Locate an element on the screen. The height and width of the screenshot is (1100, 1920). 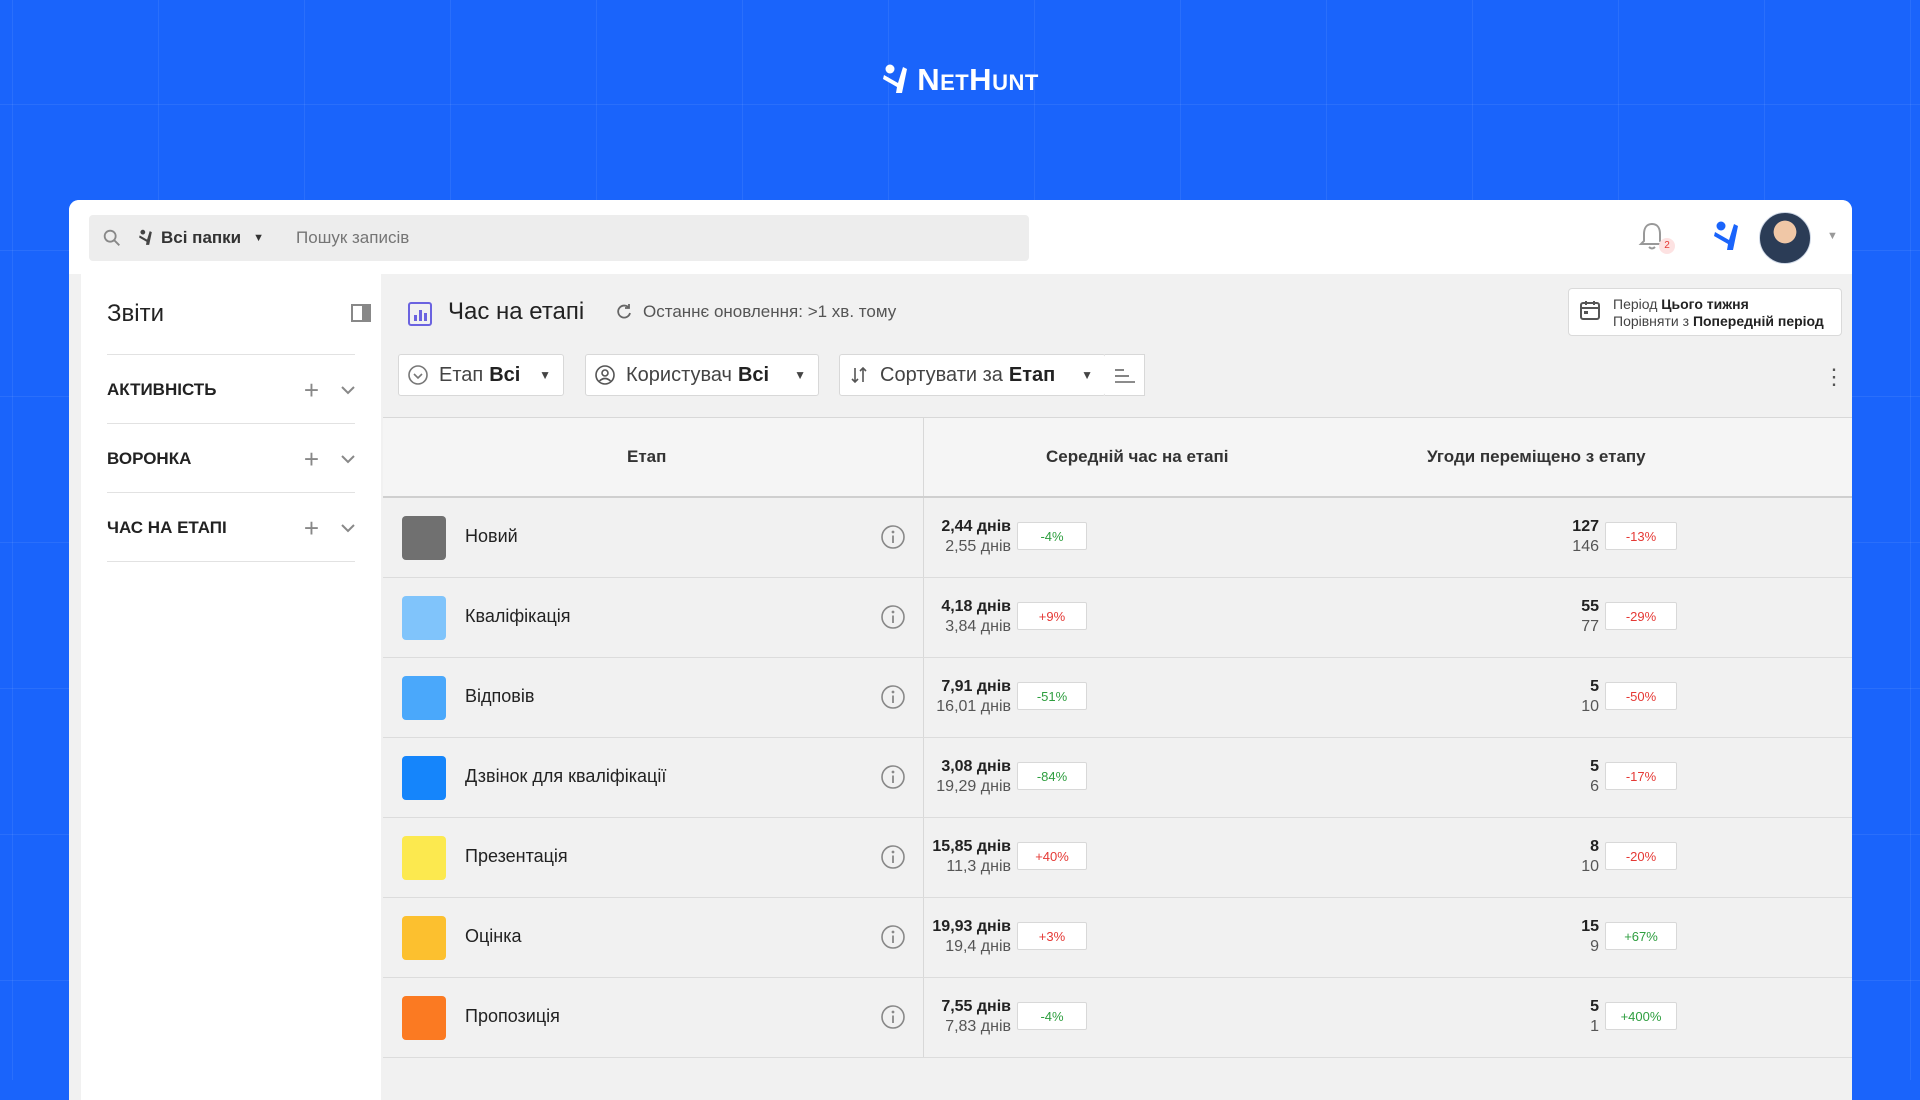
stage-filter: Етап Всі ▼ is located at coordinates (481, 375).